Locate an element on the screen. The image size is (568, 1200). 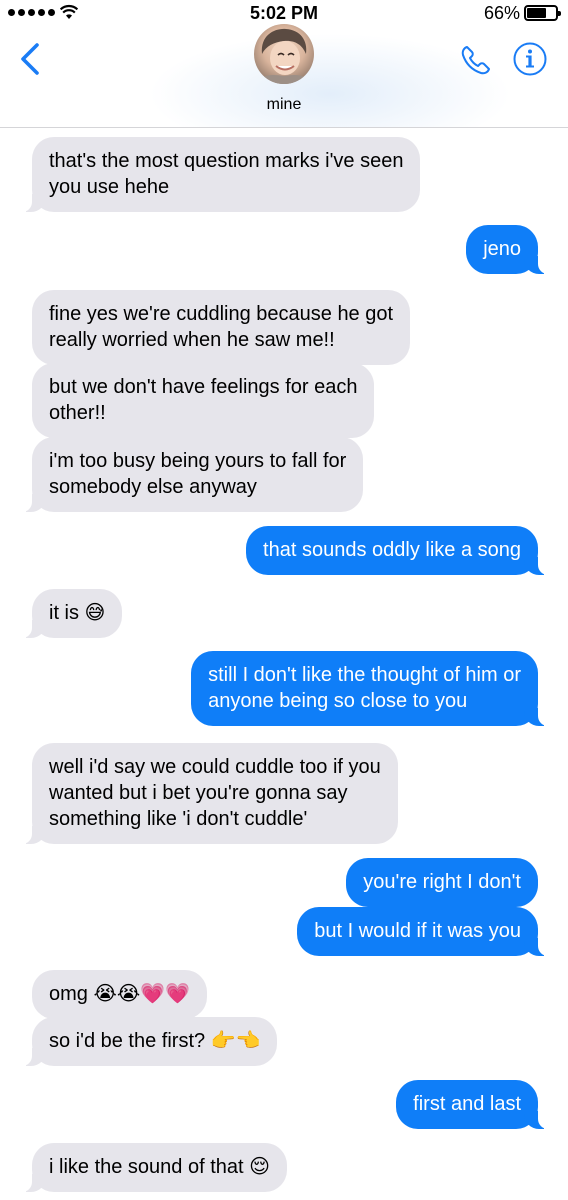
message-bubble-outgoing: that sounds oddly like a song is located at coordinates (397, 550).